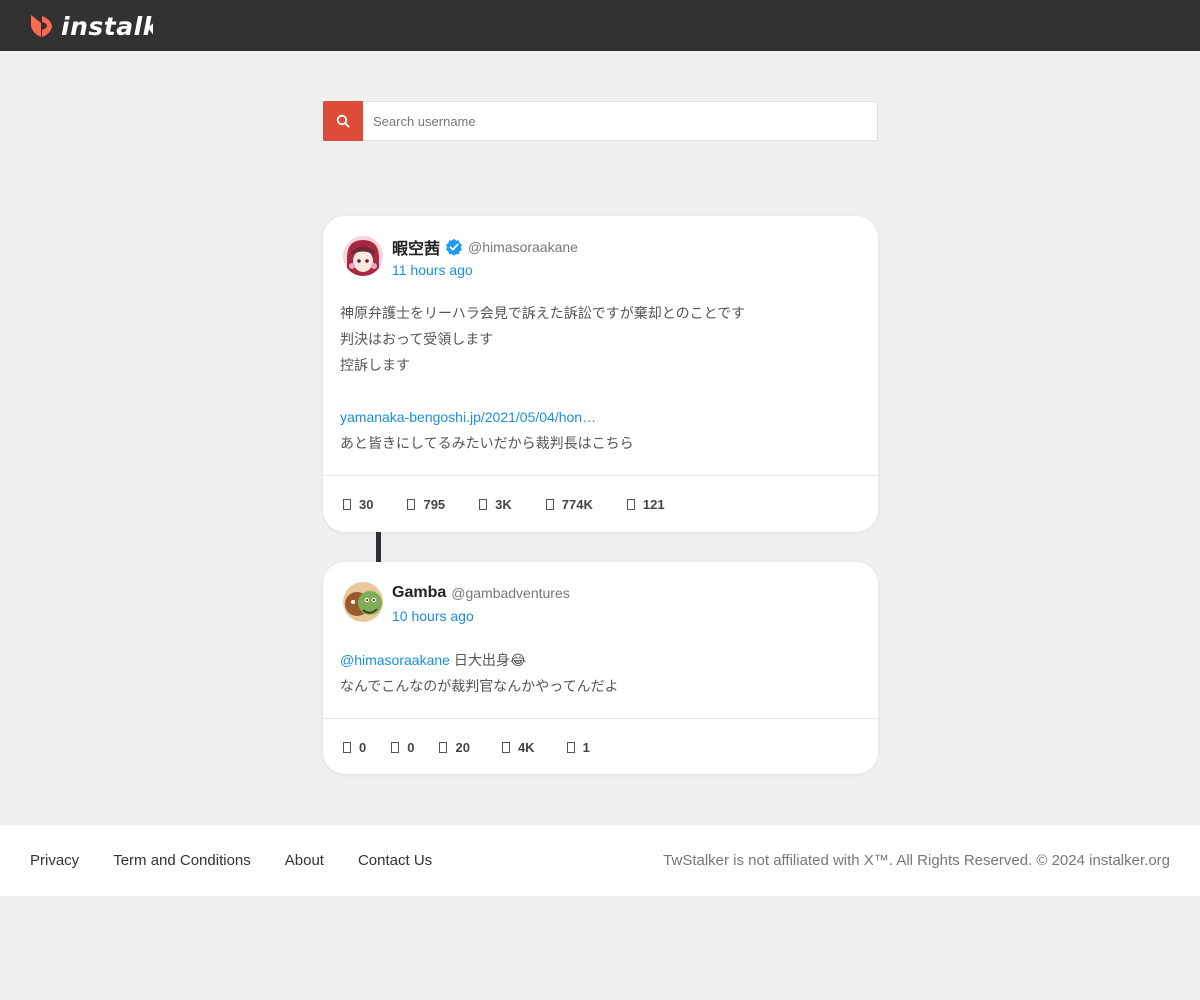  I want to click on retweet-stat: 0, so click(402, 747).